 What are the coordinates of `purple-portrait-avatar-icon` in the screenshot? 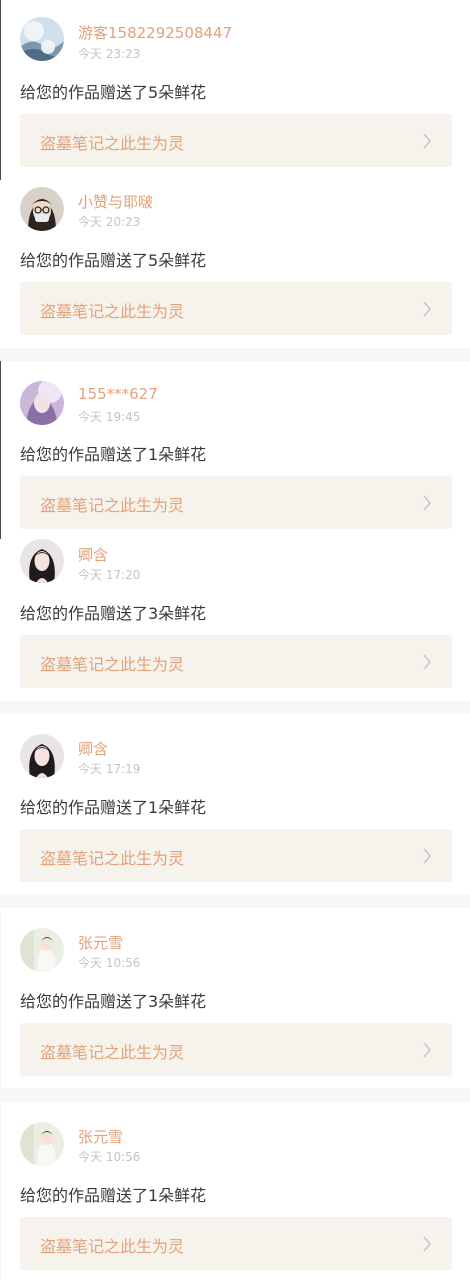 It's located at (42, 403).